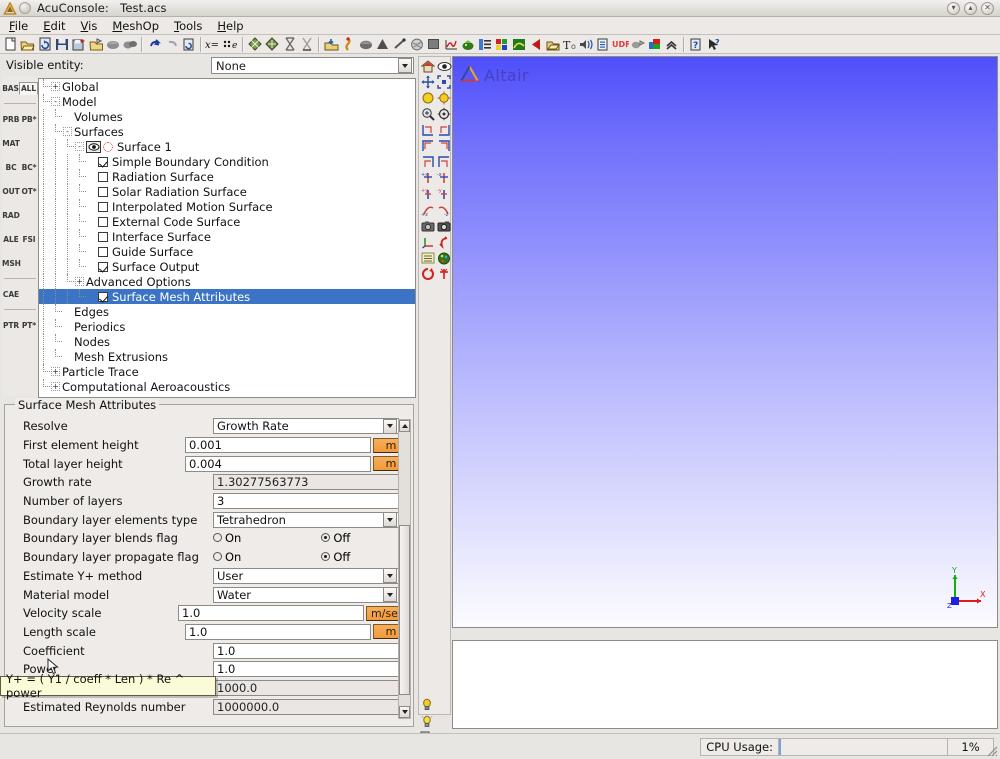 Image resolution: width=1000 pixels, height=759 pixels. Describe the element at coordinates (953, 8) in the screenshot. I see `minimize-button: ▾` at that location.